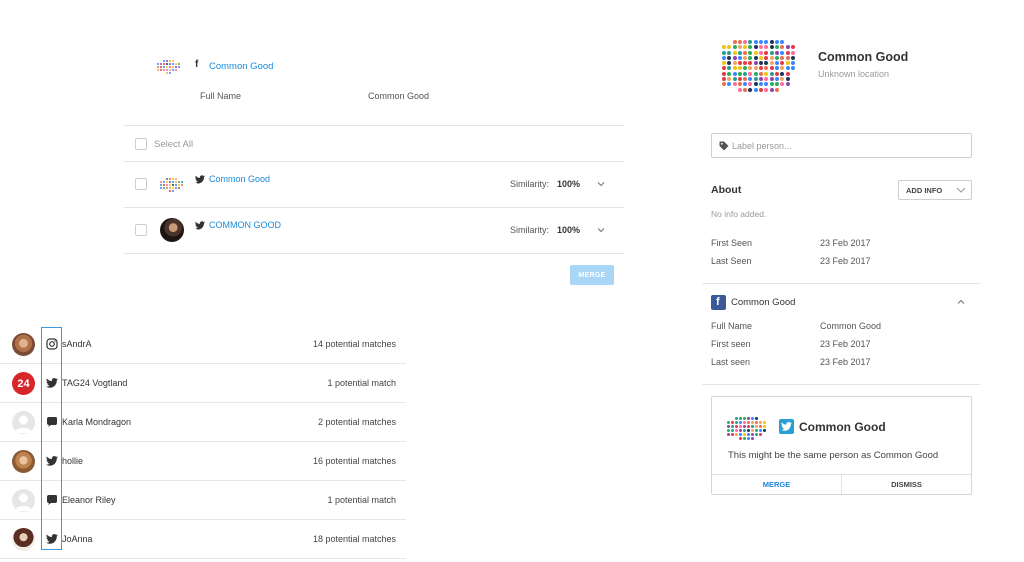 This screenshot has width=1024, height=562. Describe the element at coordinates (731, 344) in the screenshot. I see `fb-first-seen-label: First seen` at that location.